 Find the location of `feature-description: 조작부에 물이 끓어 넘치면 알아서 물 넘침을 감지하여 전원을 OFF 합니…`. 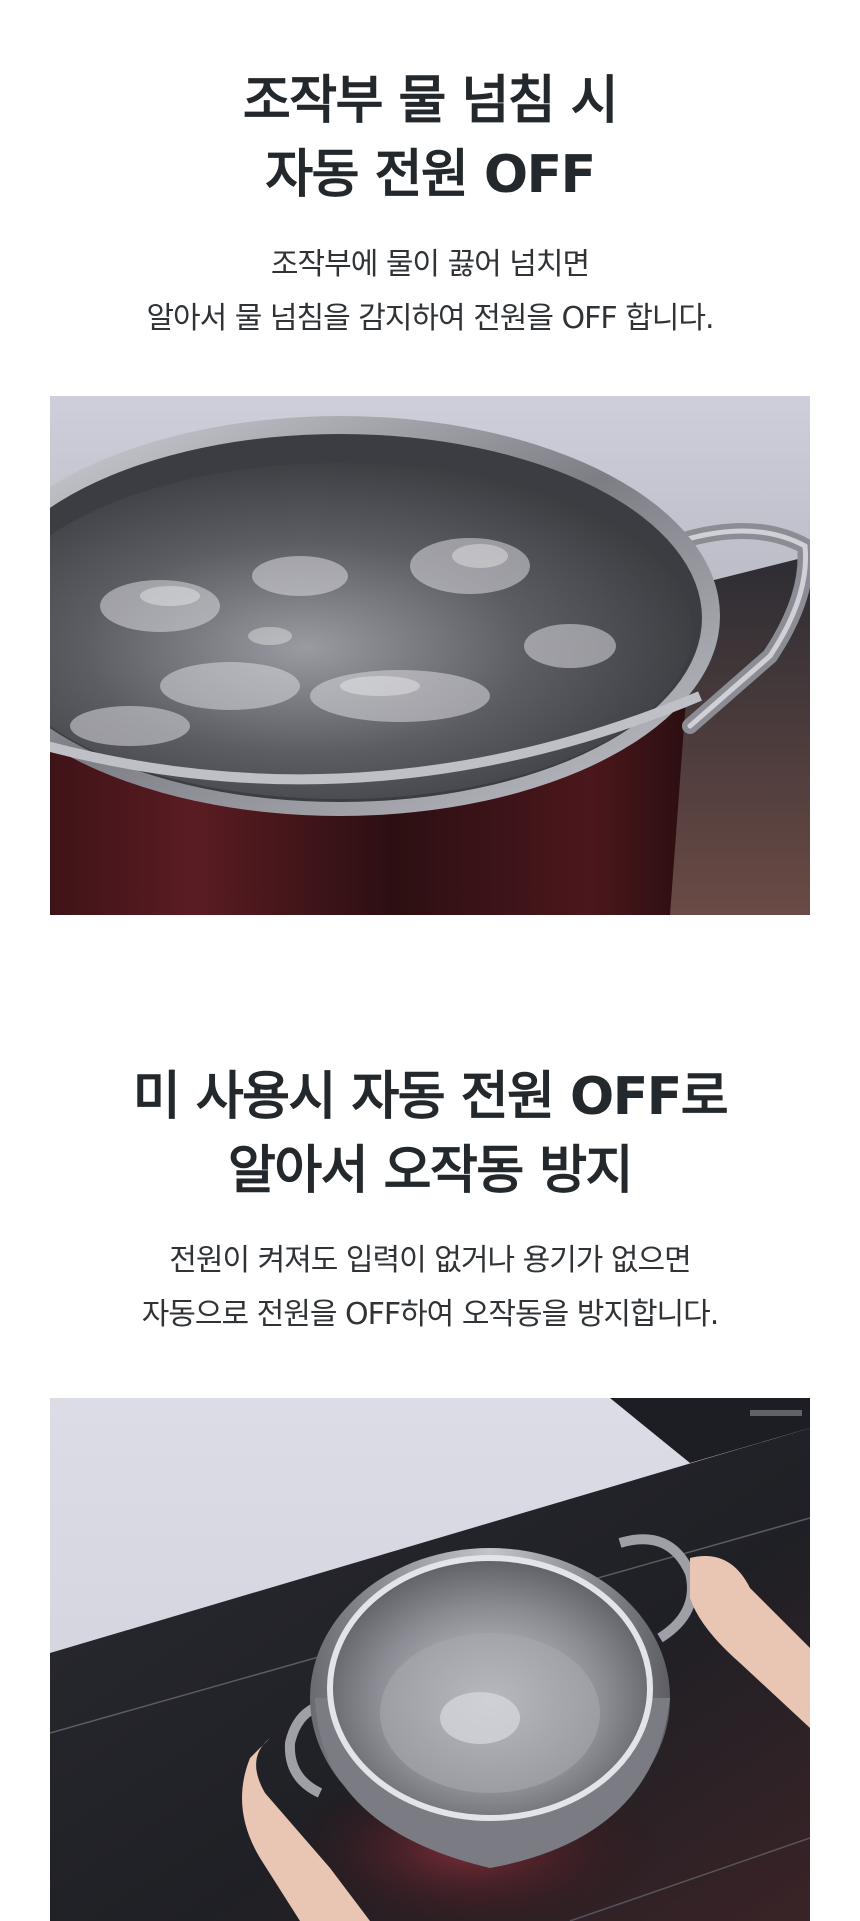

feature-description: 조작부에 물이 끓어 넘치면 알아서 물 넘침을 감지하여 전원을 OFF 합니… is located at coordinates (430, 292).